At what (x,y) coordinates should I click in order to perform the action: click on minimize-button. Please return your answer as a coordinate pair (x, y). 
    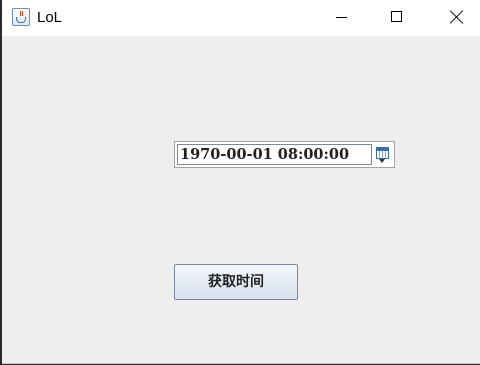
    Looking at the image, I should click on (341, 17).